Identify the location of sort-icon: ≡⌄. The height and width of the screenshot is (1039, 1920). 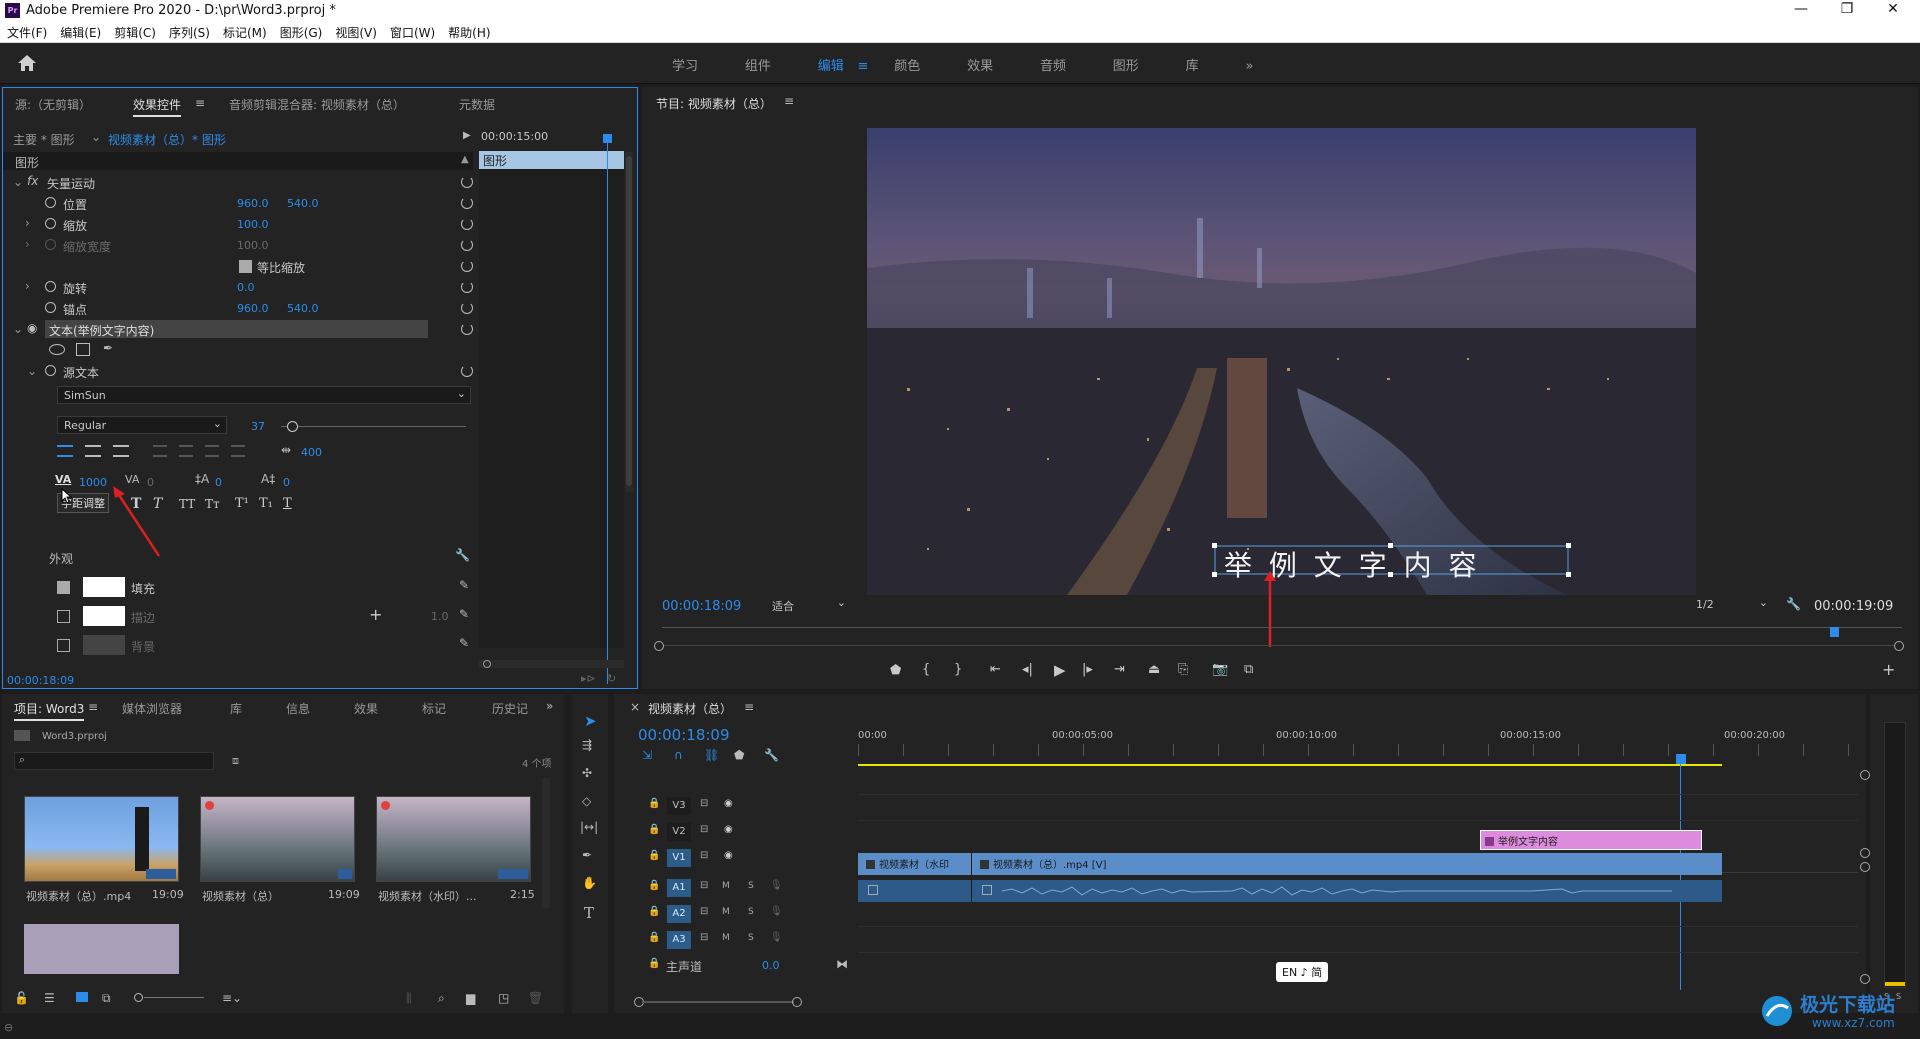
(232, 998).